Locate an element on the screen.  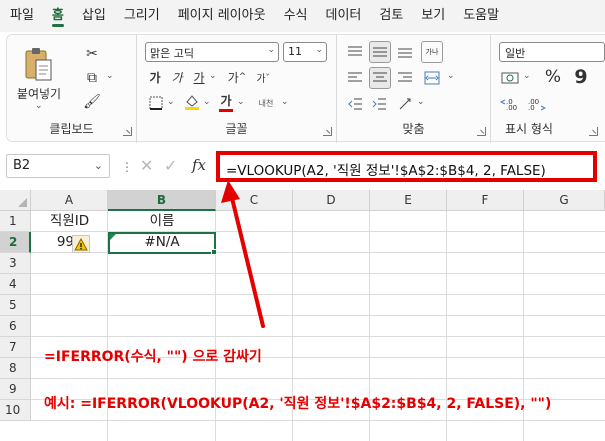
cell-a1: 직원ID is located at coordinates (69, 221).